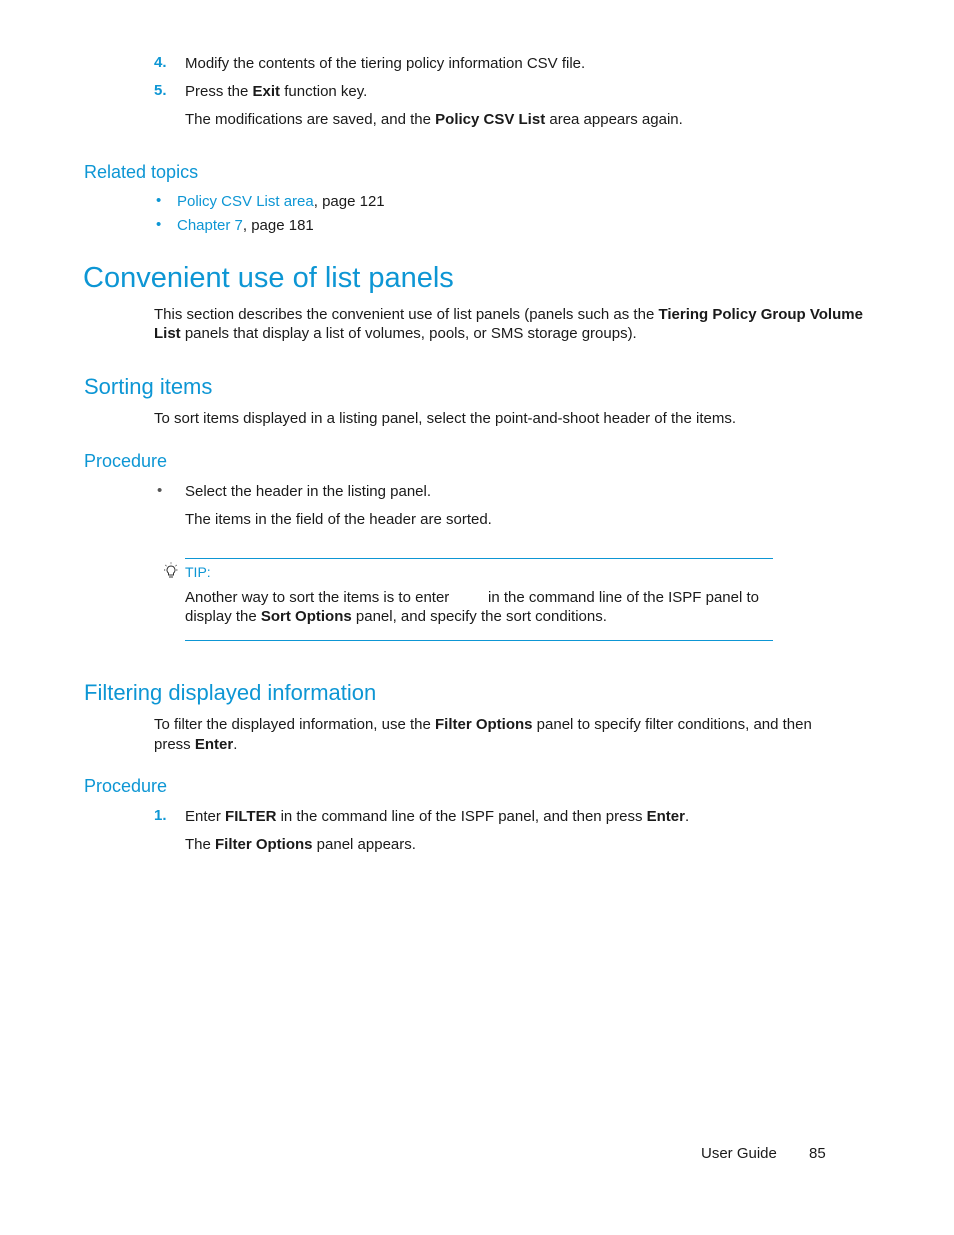 The image size is (954, 1235). Describe the element at coordinates (739, 1153) in the screenshot. I see `footer-guide-label: User Guide` at that location.